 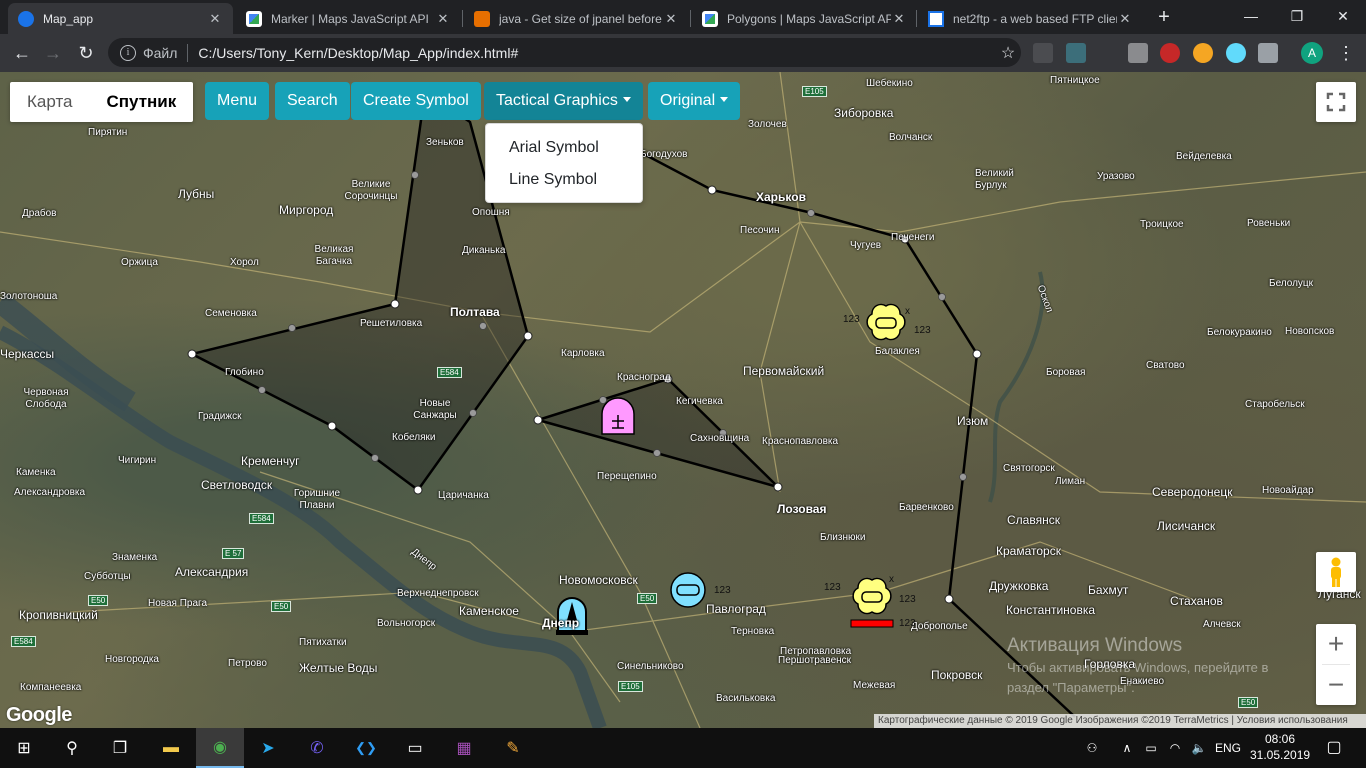 What do you see at coordinates (1334, 748) in the screenshot?
I see `notifications-icon: ▢` at bounding box center [1334, 748].